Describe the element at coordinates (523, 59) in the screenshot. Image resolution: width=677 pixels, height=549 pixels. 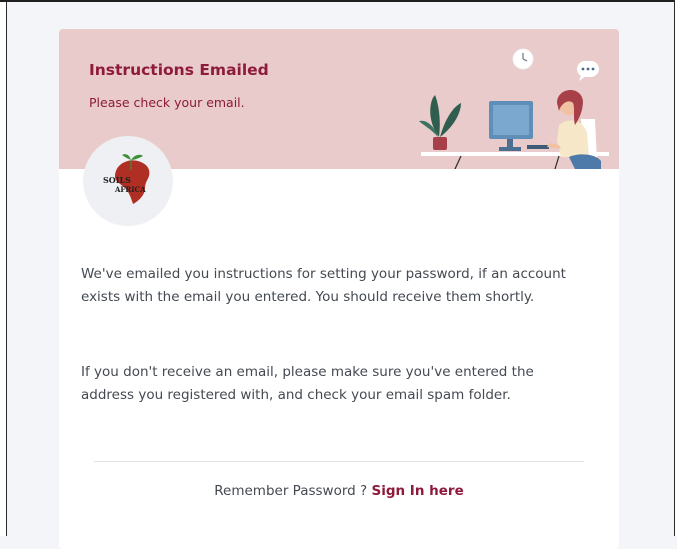
I see `clock-icon` at that location.